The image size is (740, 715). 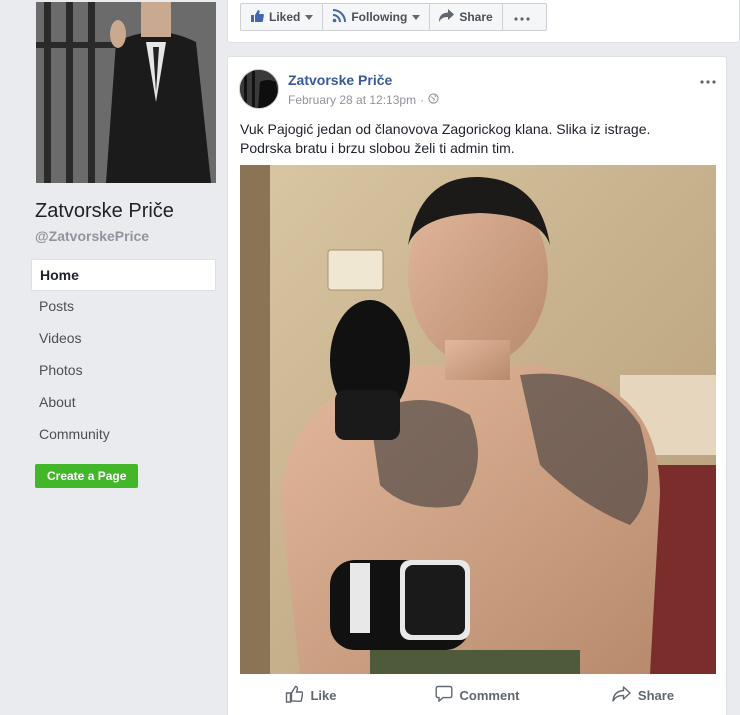 I want to click on share-page-button: Share, so click(x=466, y=17).